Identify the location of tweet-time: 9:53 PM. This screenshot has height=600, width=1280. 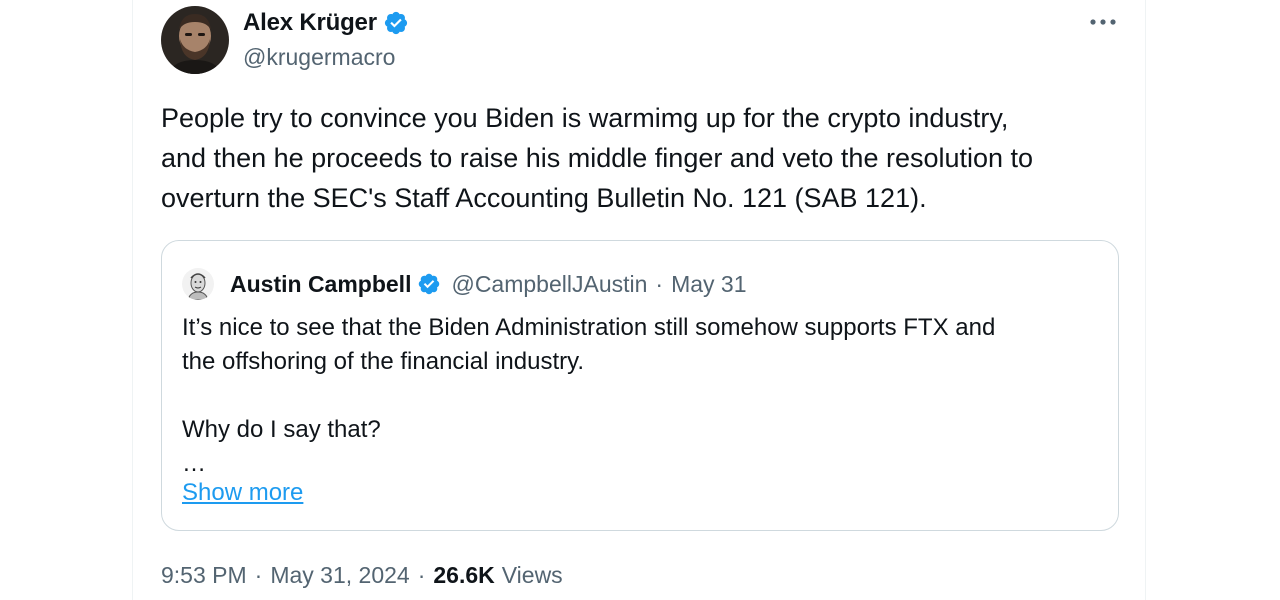
(204, 575).